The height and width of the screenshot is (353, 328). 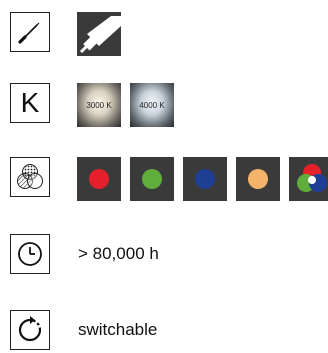 I want to click on tile-3000k-label: 3000 K, so click(x=99, y=105).